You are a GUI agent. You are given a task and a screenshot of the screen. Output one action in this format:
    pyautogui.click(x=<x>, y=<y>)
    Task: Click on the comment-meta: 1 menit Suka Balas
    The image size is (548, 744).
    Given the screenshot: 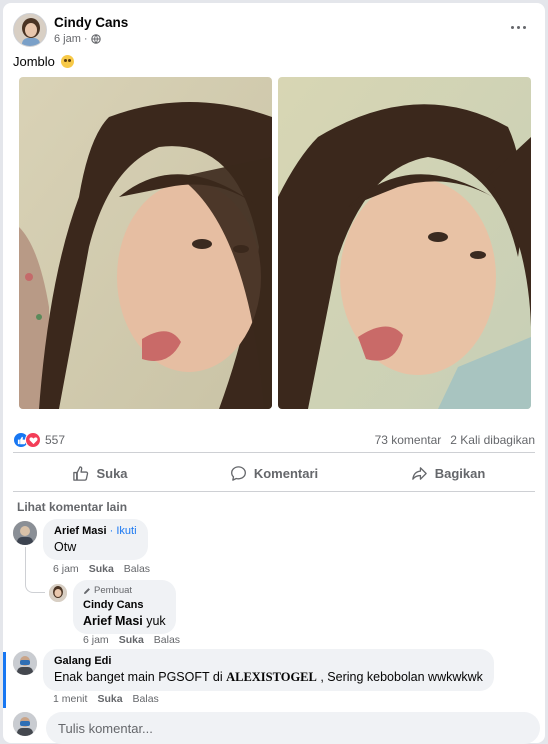 What is the action you would take?
    pyautogui.click(x=106, y=699)
    